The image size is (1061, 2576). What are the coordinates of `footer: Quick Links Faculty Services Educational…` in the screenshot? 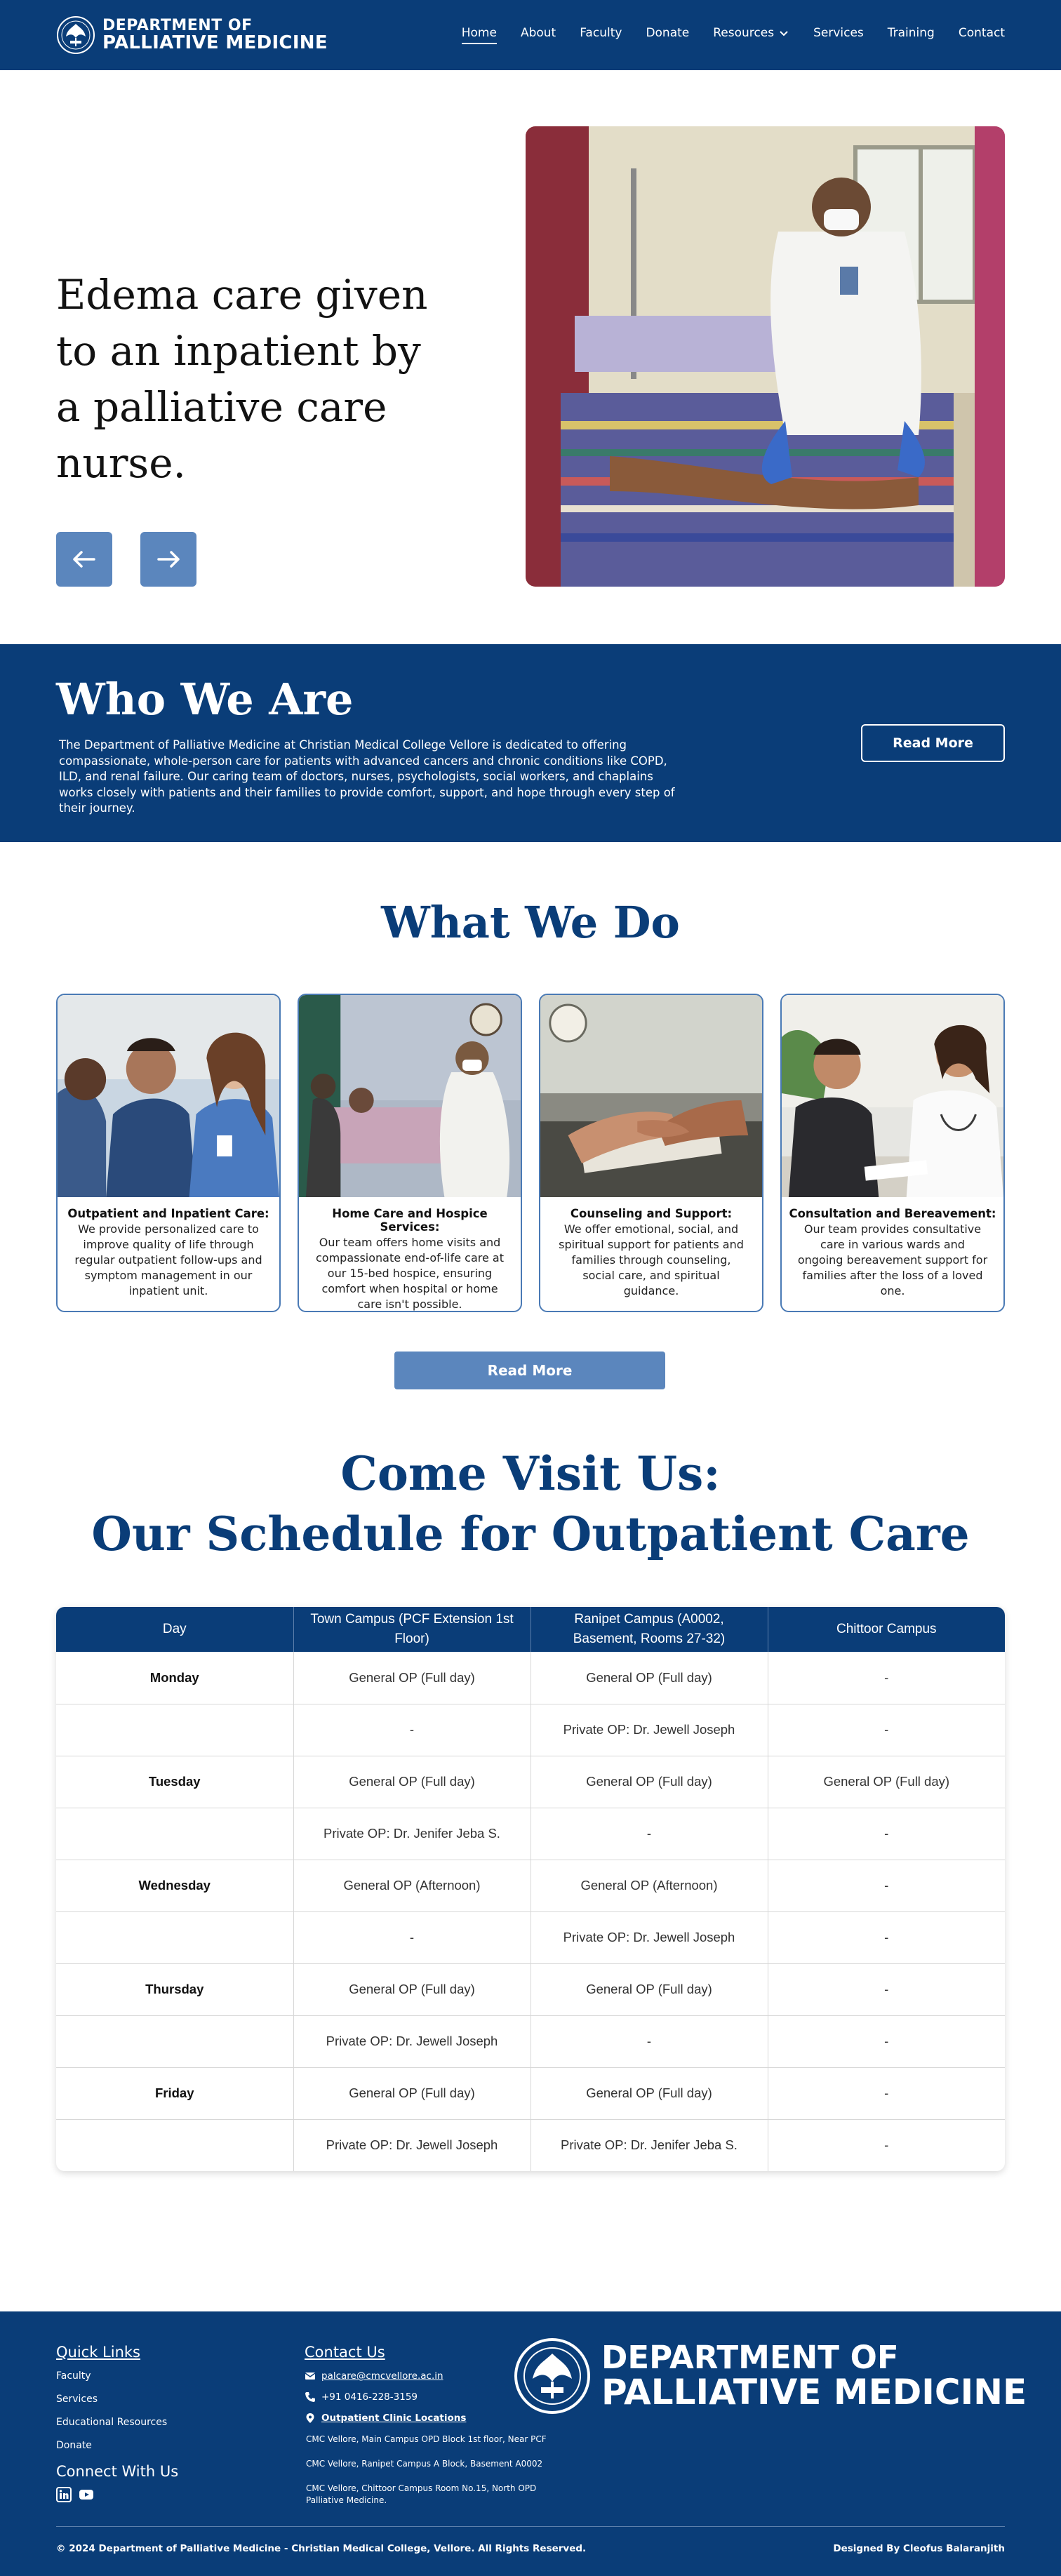 It's located at (530, 2443).